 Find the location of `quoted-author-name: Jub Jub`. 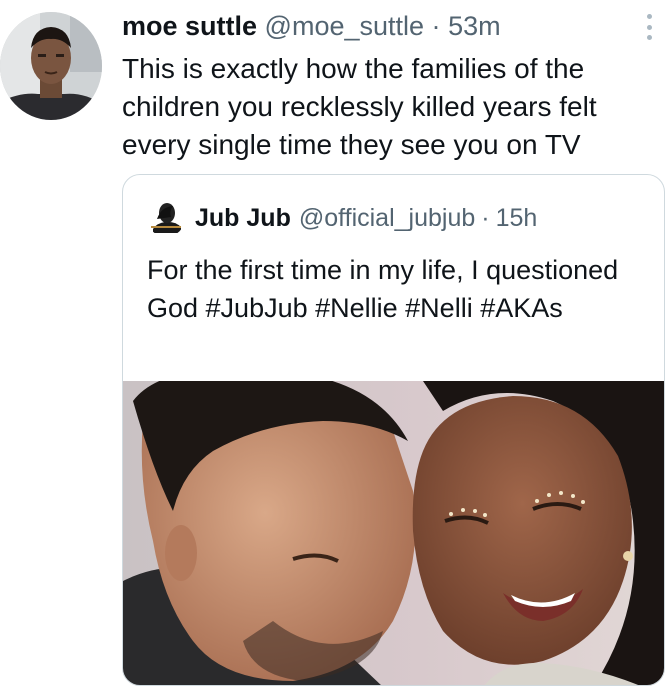

quoted-author-name: Jub Jub is located at coordinates (243, 218).